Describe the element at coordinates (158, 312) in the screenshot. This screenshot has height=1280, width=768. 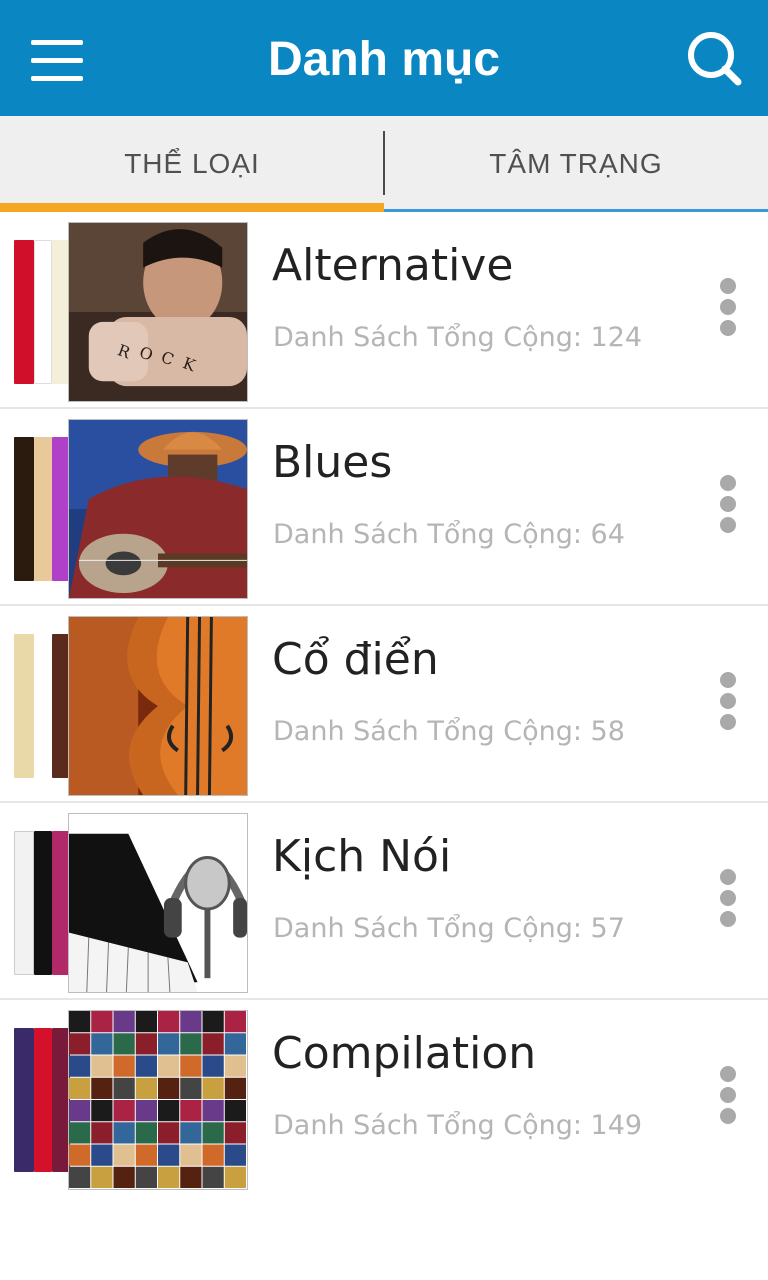
I see `cover-art-alternative: R O C K` at that location.